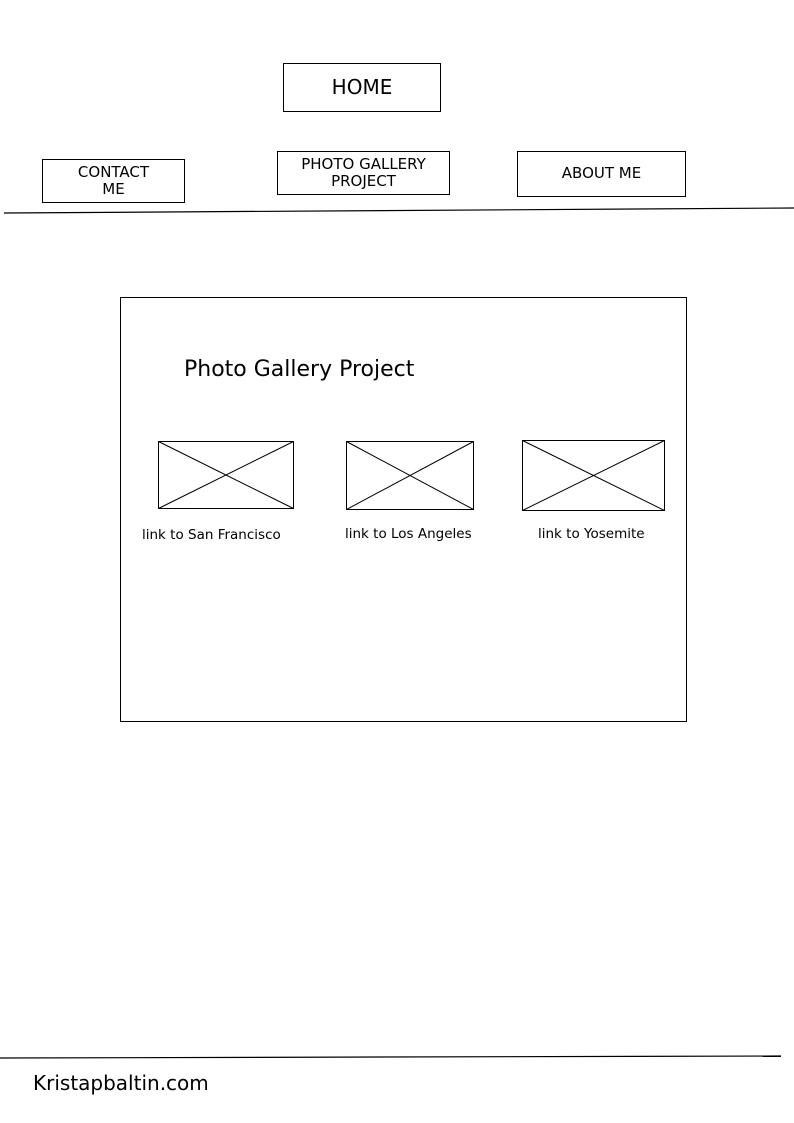 The width and height of the screenshot is (794, 1123). Describe the element at coordinates (601, 174) in the screenshot. I see `about-me-button: ABOUT ME` at that location.